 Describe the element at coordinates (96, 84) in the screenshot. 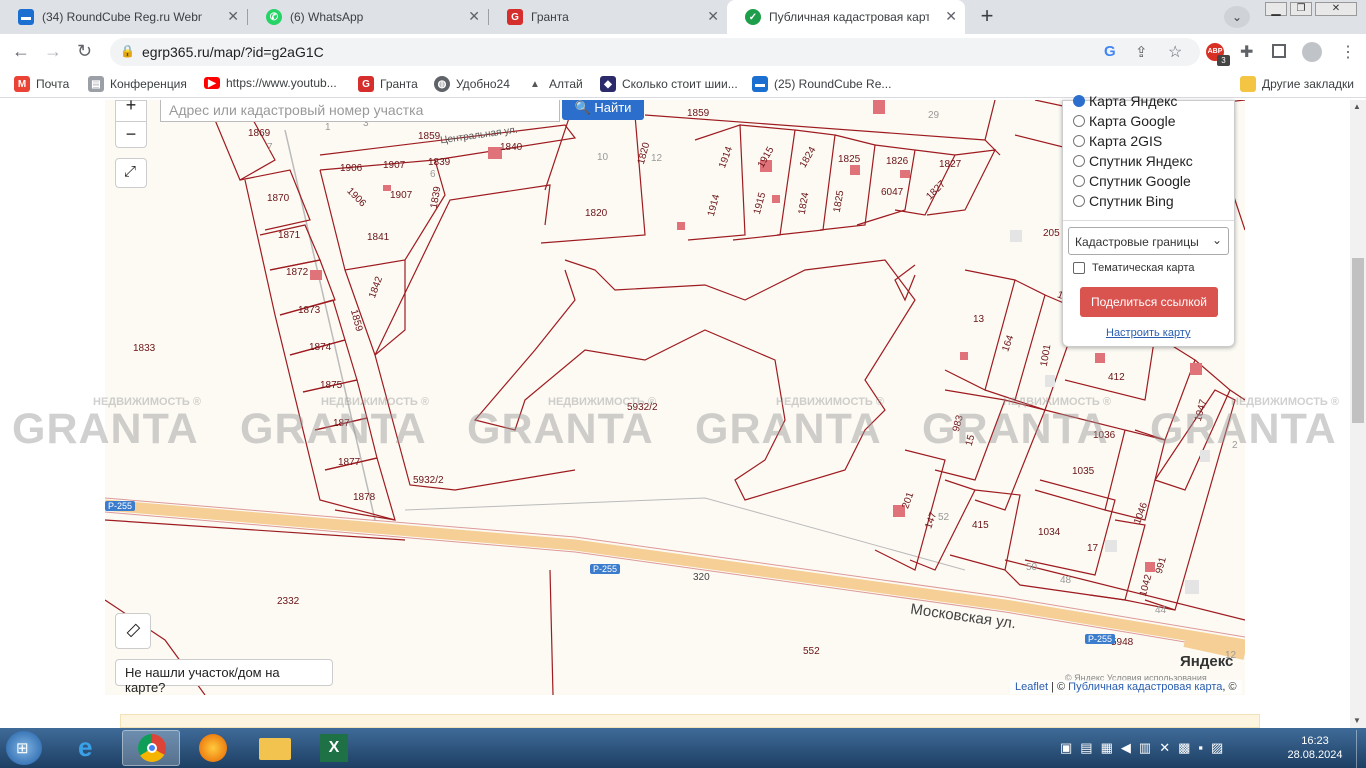

I see `page-icon: ▤` at that location.